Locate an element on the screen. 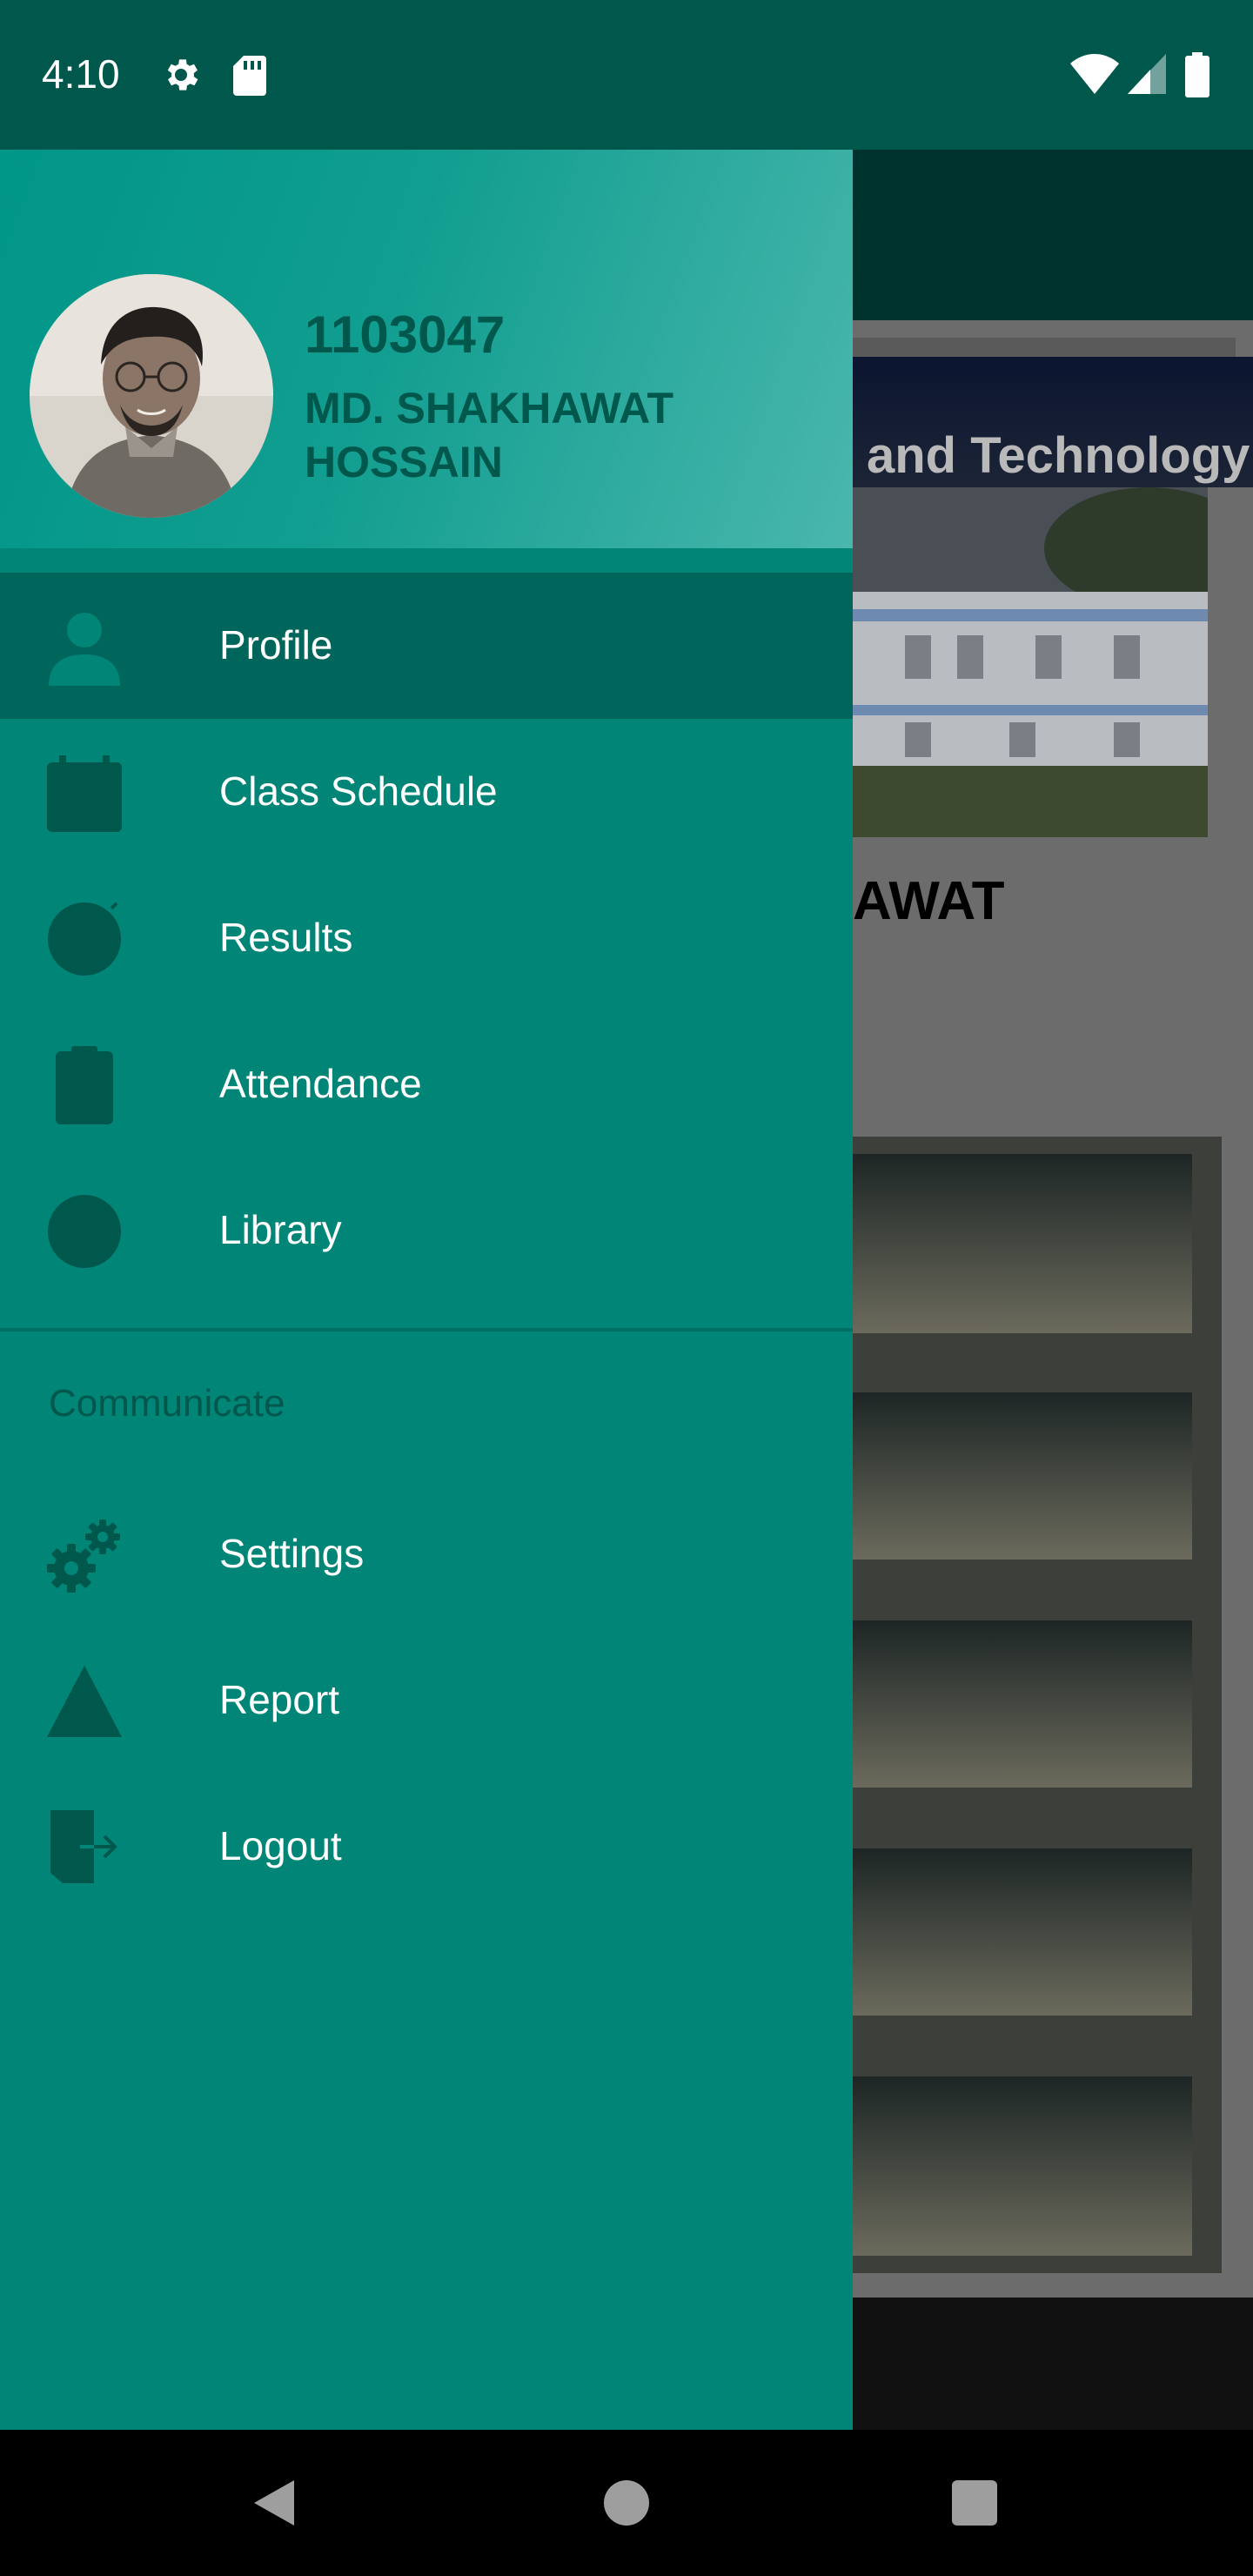  menu-item-settings: Settings is located at coordinates (426, 1554).